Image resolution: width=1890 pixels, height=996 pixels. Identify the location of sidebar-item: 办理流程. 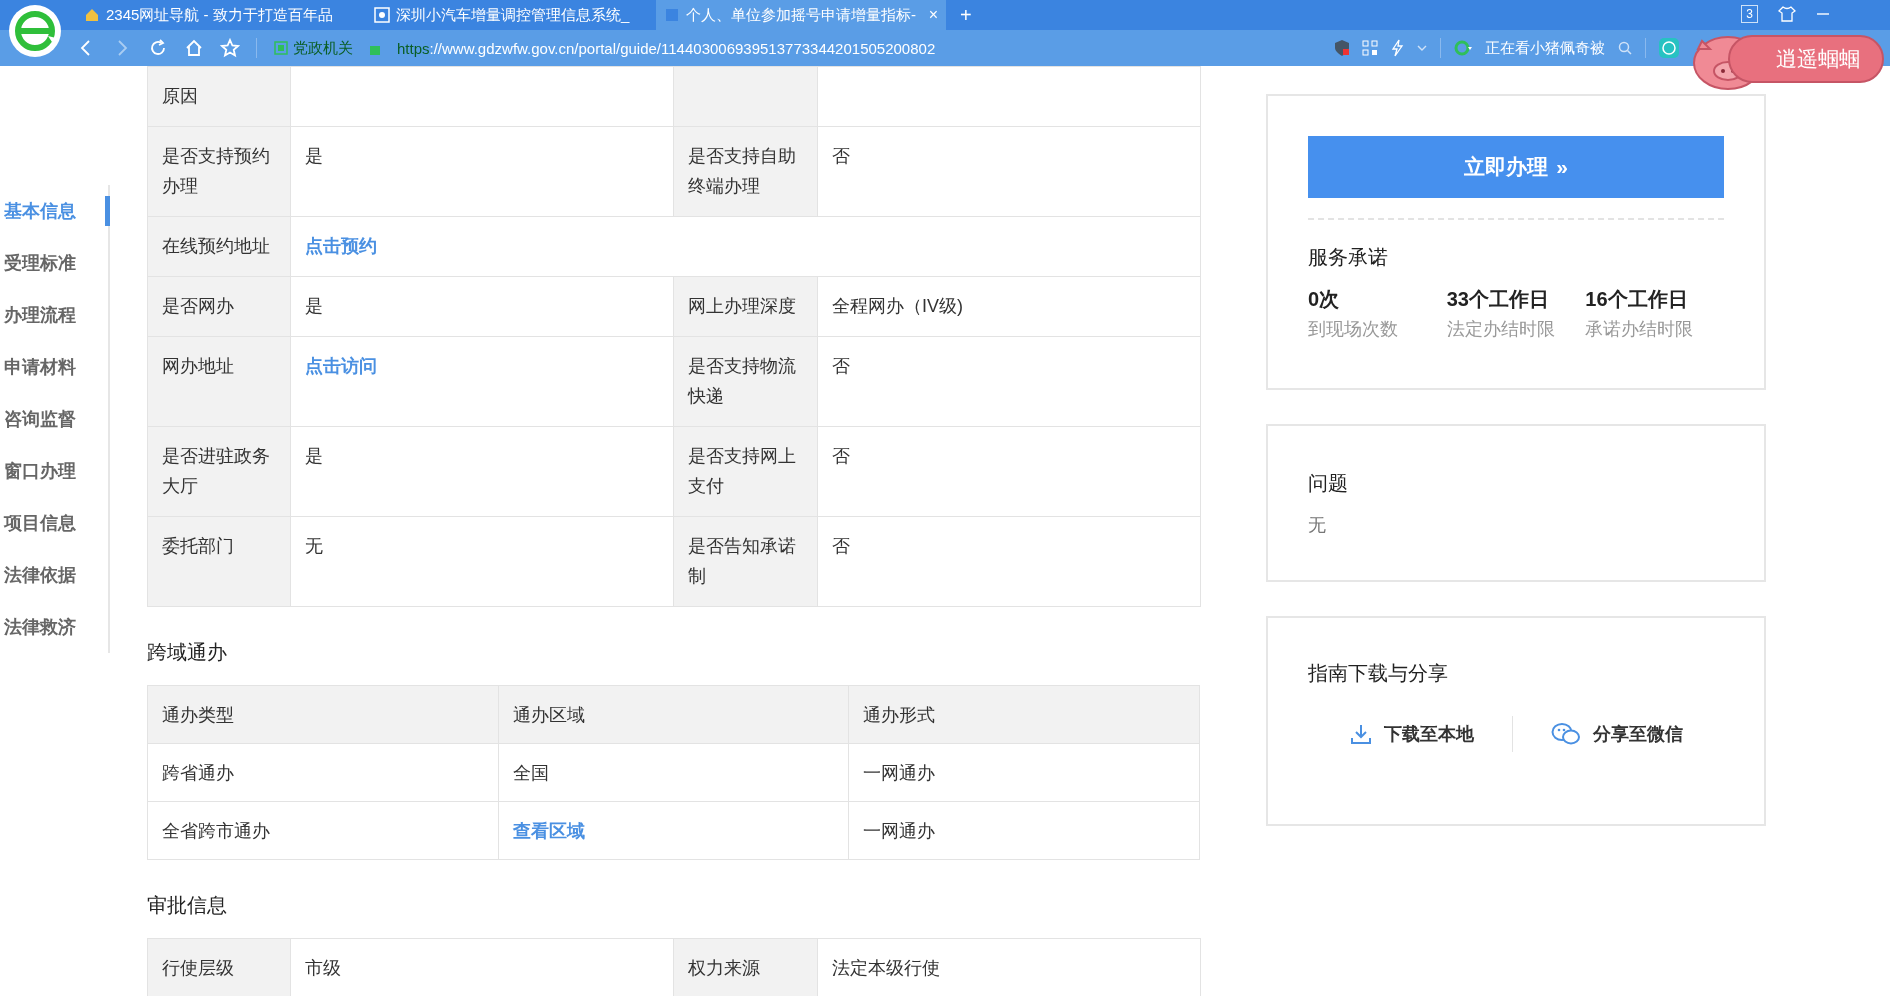
(38, 315).